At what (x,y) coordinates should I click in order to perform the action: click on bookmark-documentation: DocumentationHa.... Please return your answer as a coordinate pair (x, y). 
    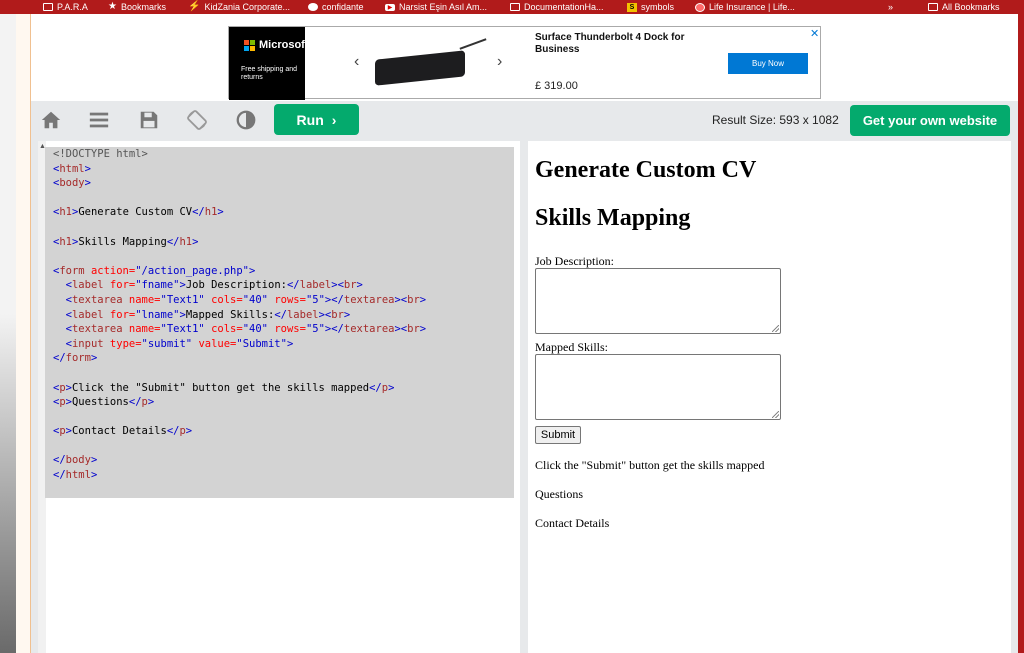
    Looking at the image, I should click on (557, 7).